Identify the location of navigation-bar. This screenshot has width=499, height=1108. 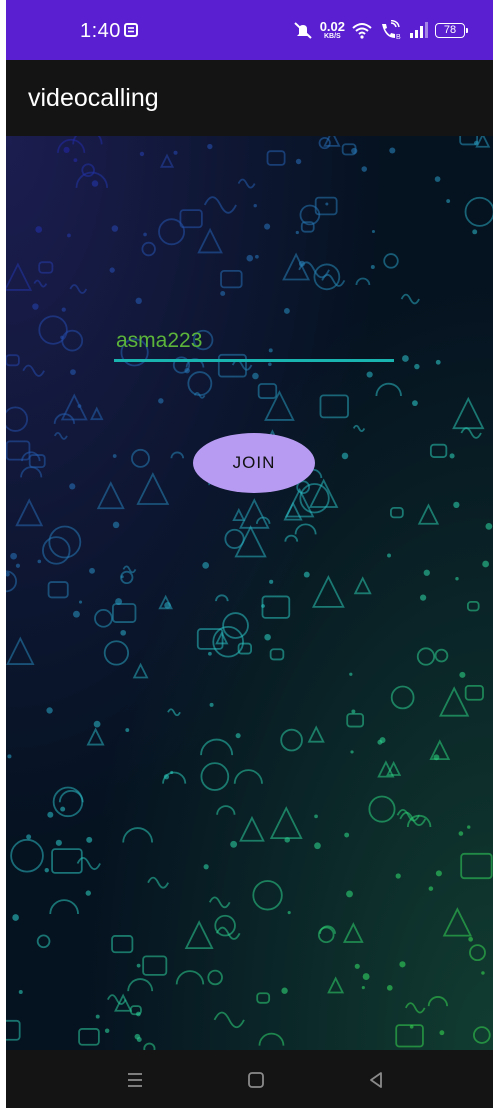
(249, 1079).